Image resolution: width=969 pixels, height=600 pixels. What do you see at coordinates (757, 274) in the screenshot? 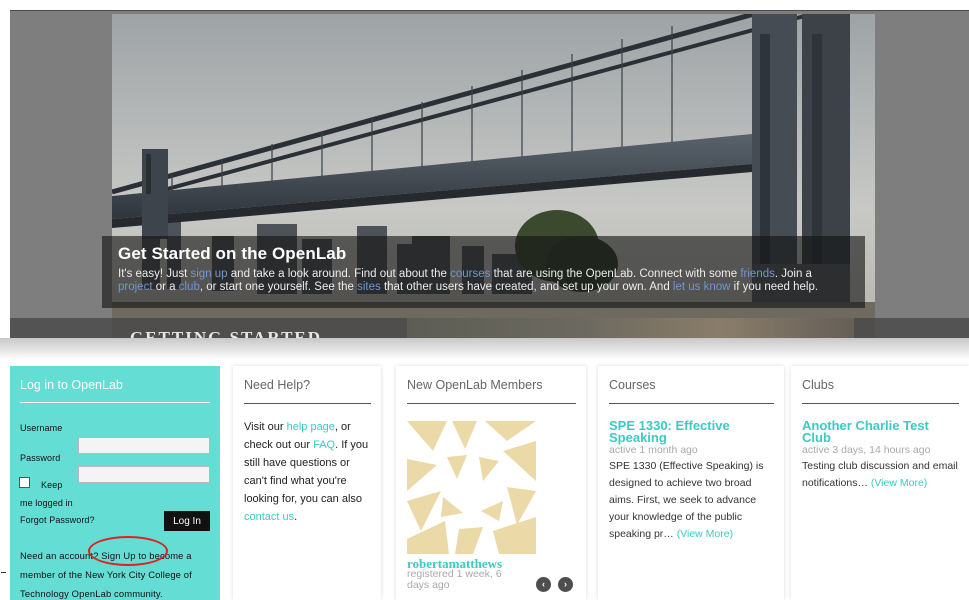
I see `friends-link: friends` at bounding box center [757, 274].